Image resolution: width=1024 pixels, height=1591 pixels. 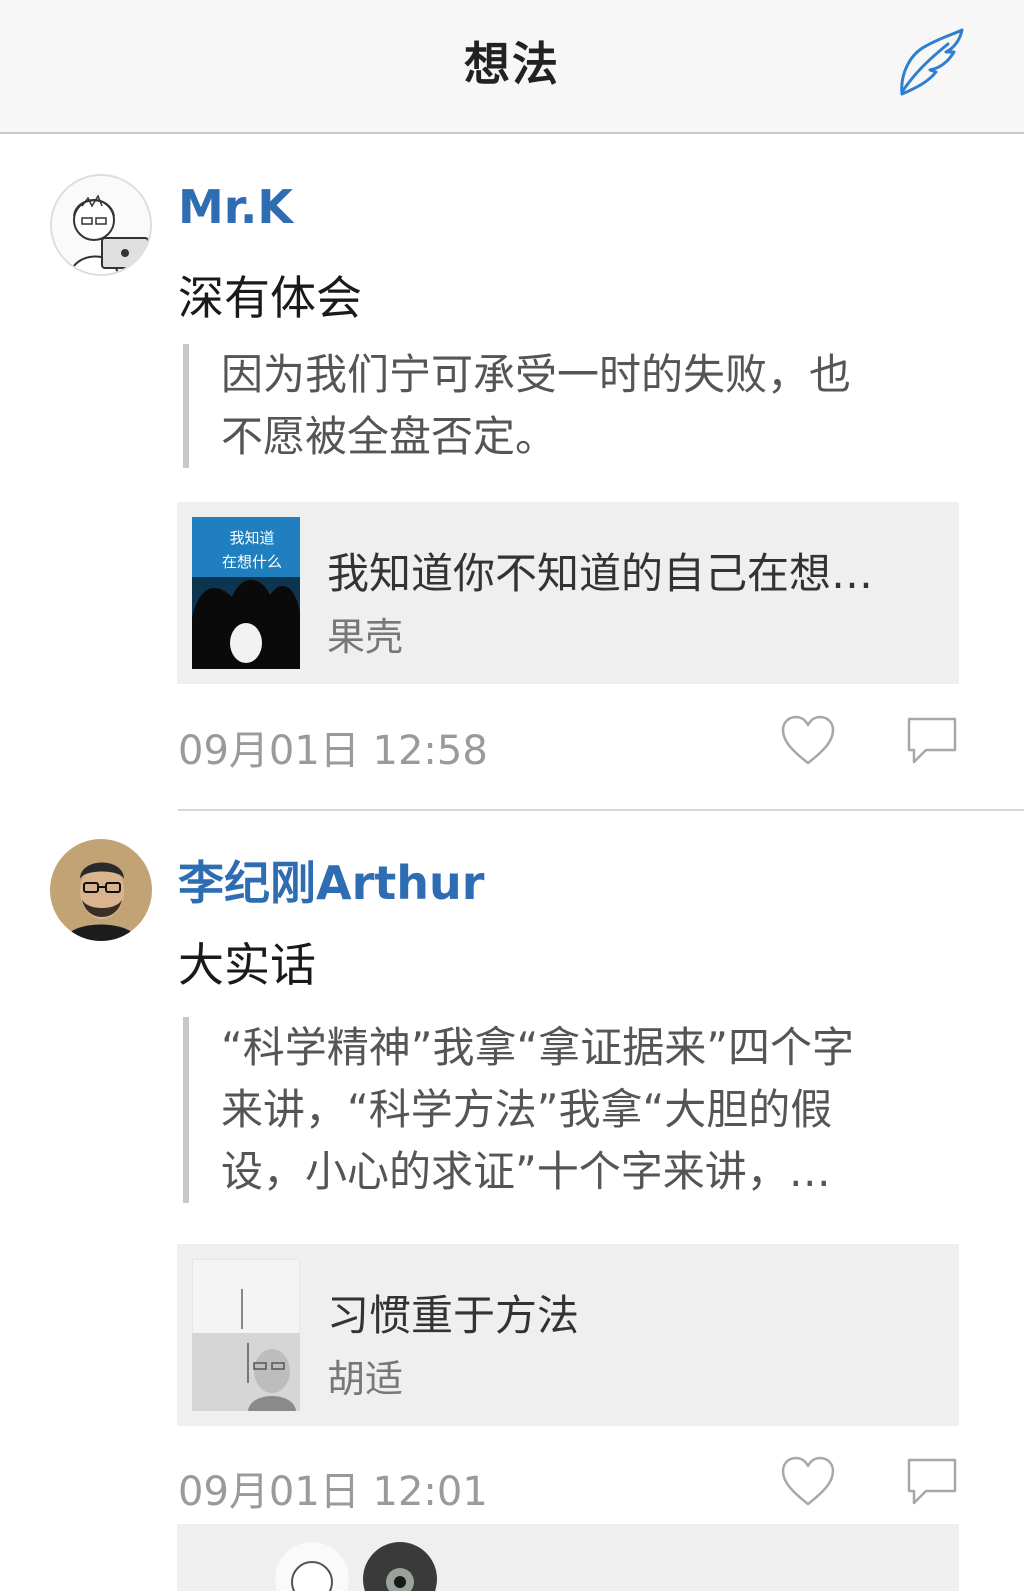 I want to click on compose-button, so click(x=932, y=63).